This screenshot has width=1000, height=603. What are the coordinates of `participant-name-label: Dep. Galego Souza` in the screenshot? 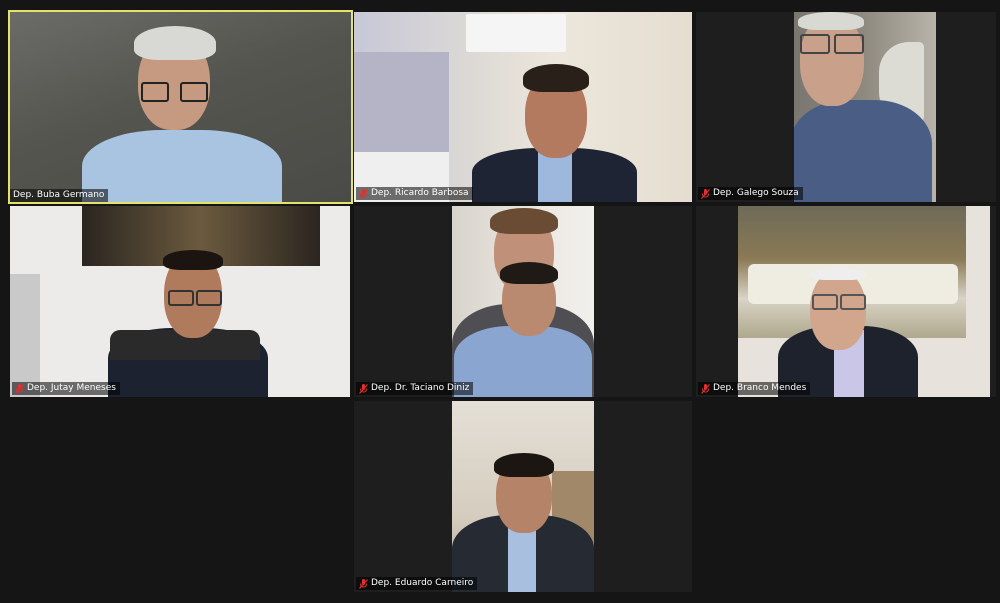 It's located at (750, 193).